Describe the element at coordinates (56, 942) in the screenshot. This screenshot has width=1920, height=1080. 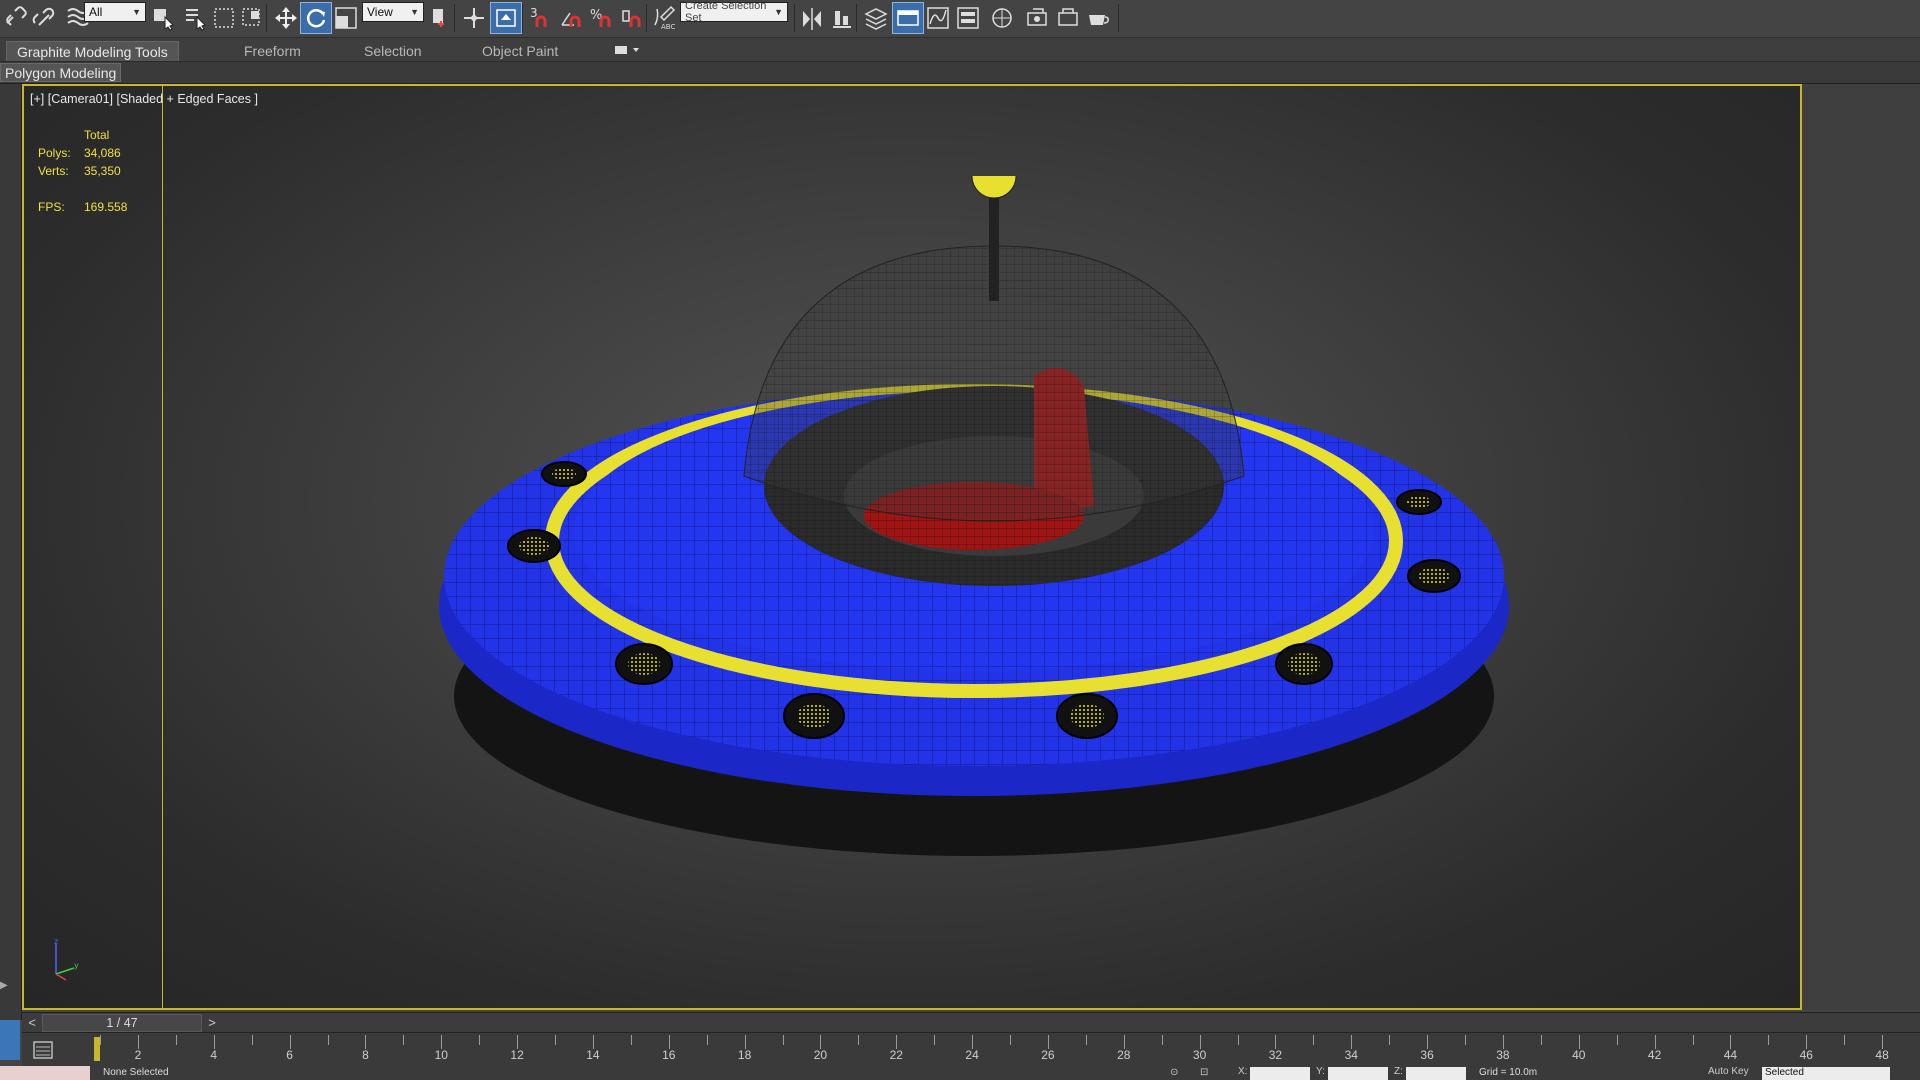
I see `svg-text: z` at that location.